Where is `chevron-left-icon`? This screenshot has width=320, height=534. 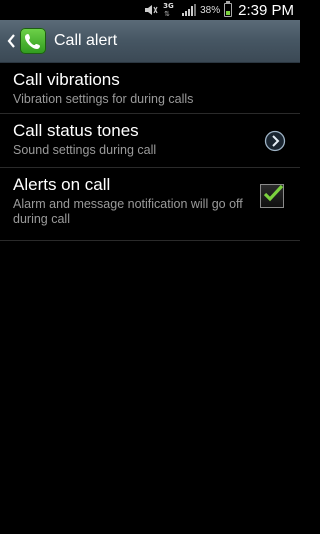 chevron-left-icon is located at coordinates (11, 41).